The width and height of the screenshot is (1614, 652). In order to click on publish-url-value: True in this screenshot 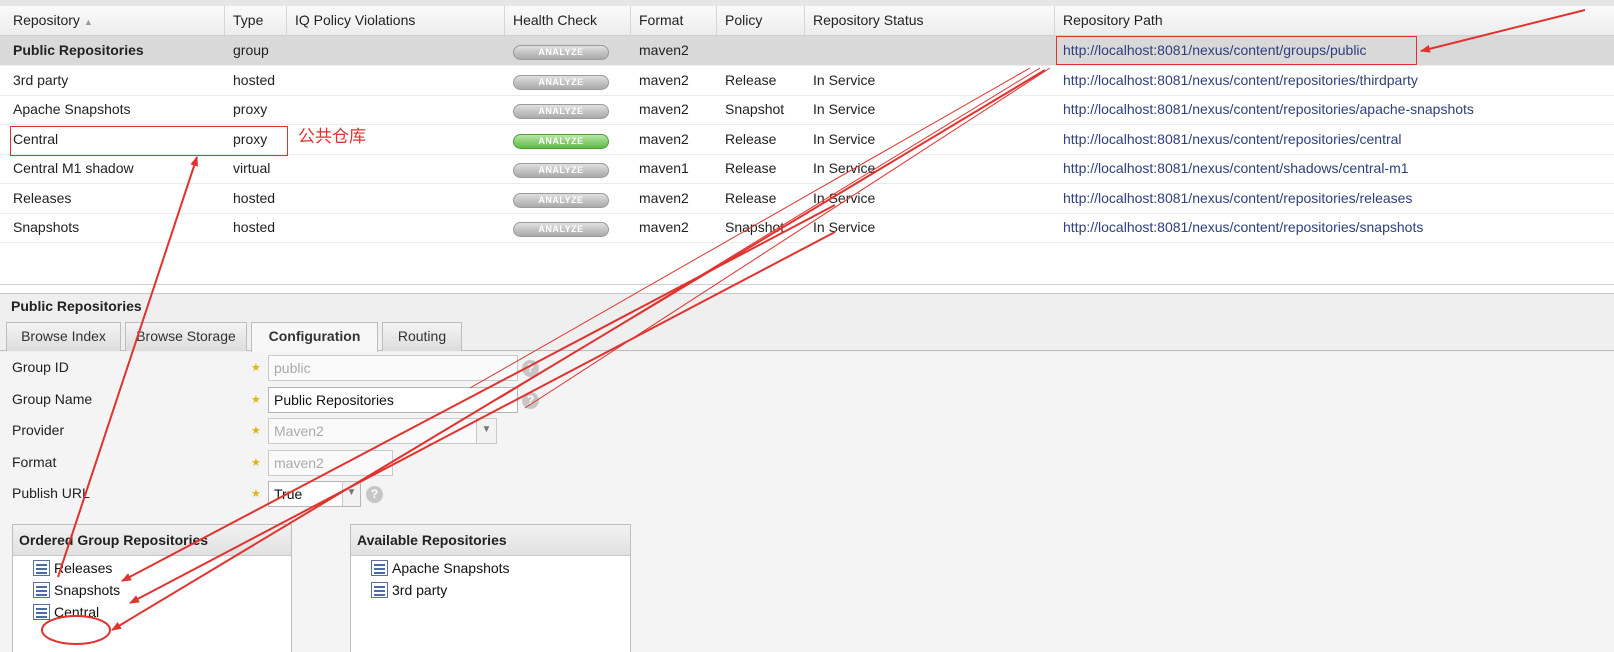, I will do `click(288, 494)`.